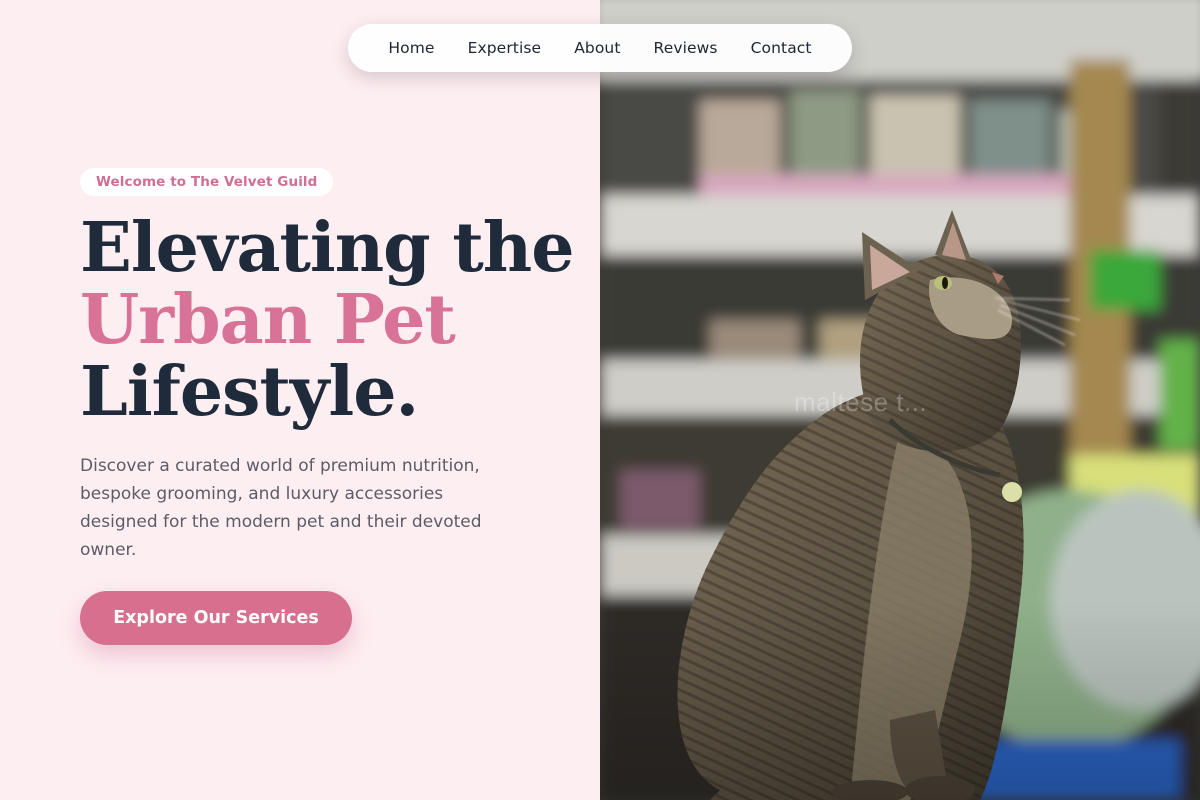  I want to click on nav-reviews: Reviews, so click(686, 48).